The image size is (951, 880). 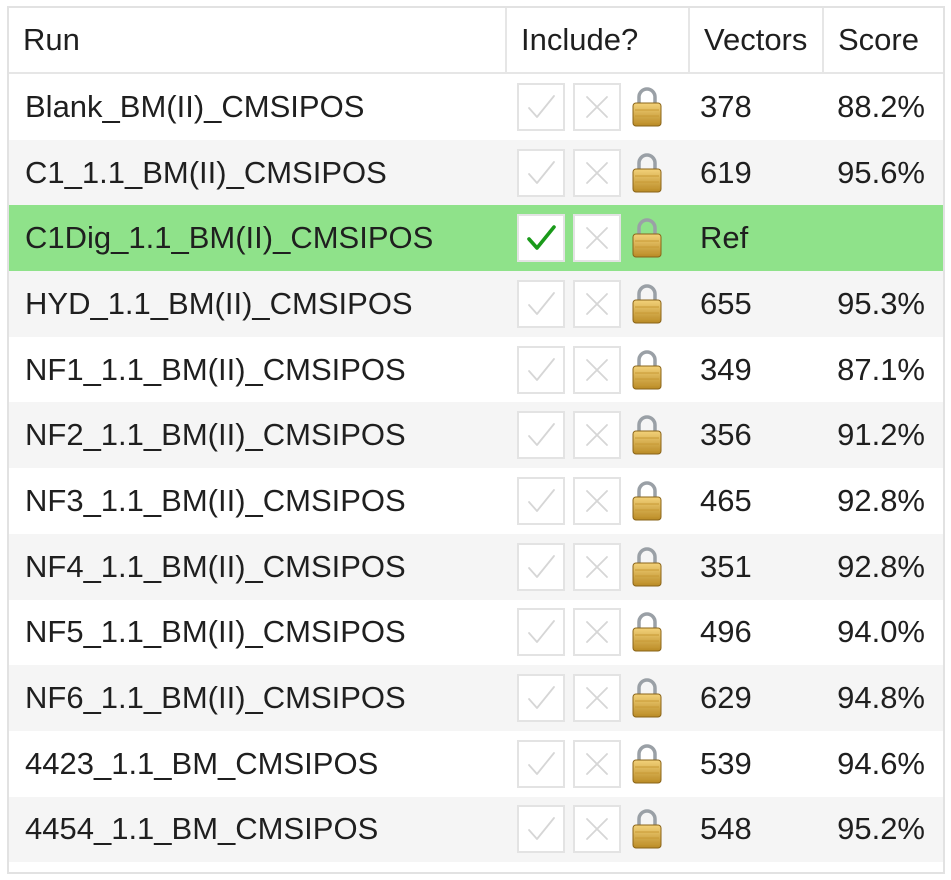 I want to click on table-row: NF1_1.1_BM(II)_CMSIPOS 349 87.1%, so click(x=476, y=369).